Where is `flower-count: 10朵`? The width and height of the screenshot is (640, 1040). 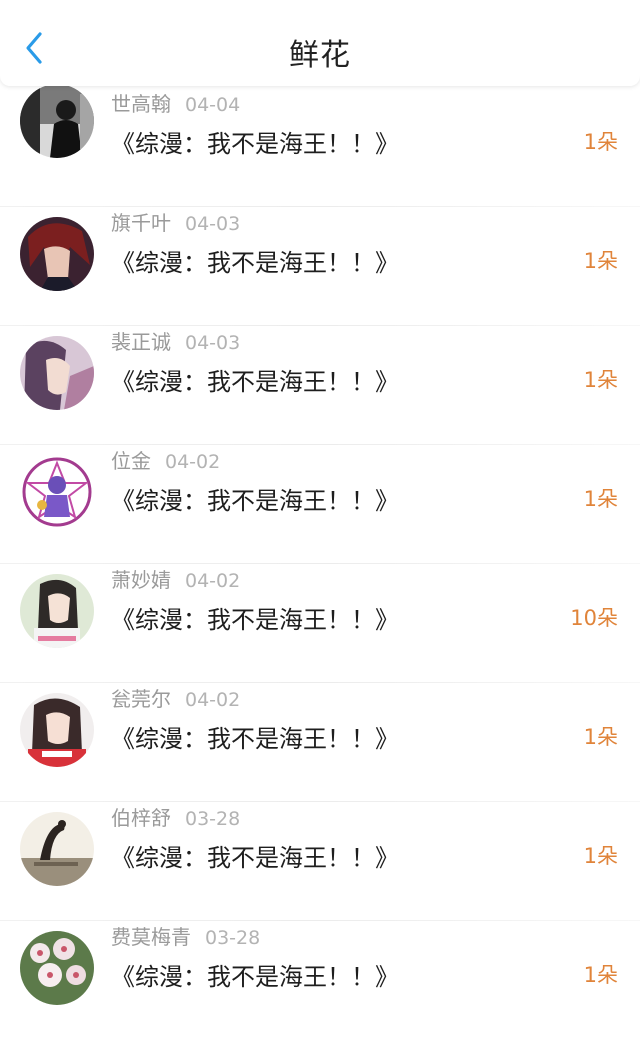
flower-count: 10朵 is located at coordinates (594, 618).